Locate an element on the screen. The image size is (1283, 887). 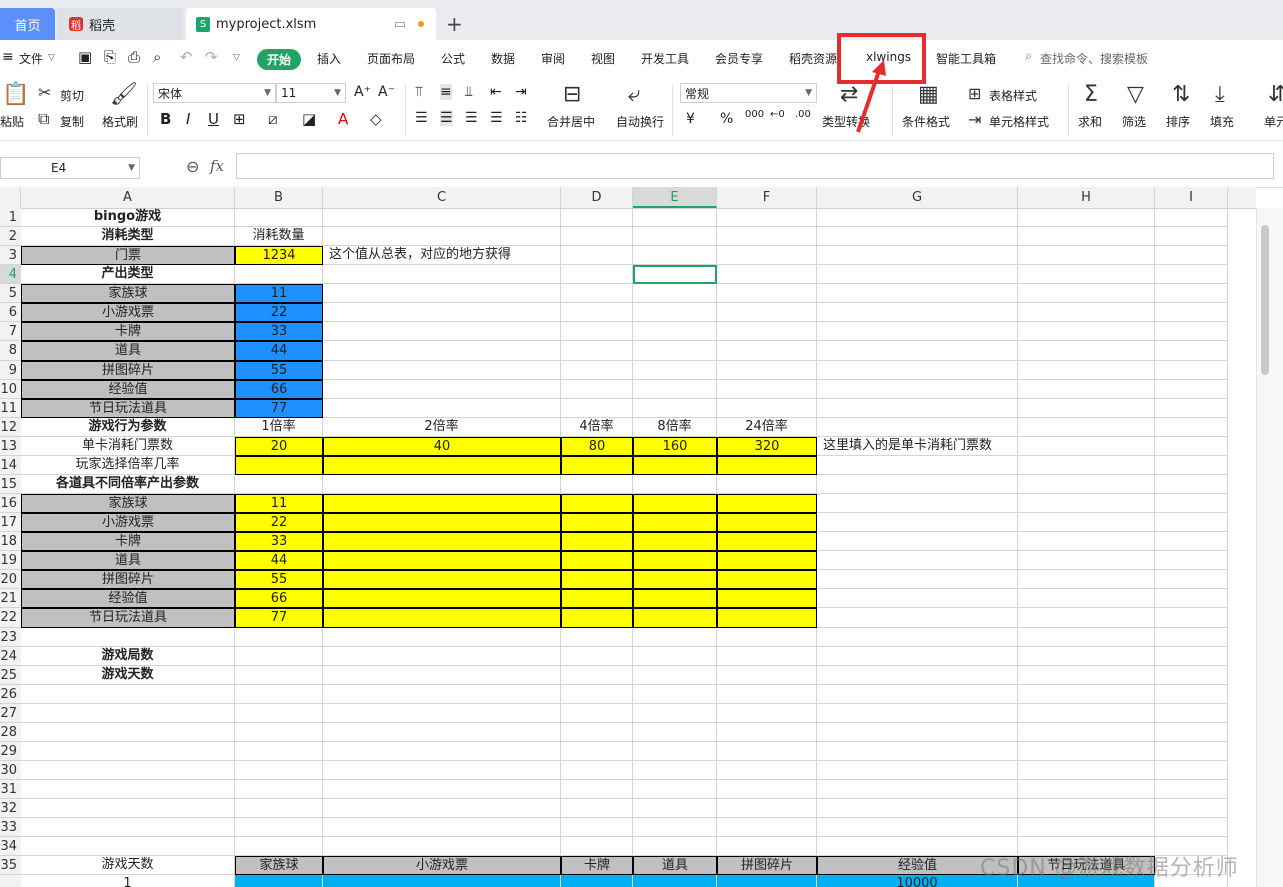
cell-b5: 11 is located at coordinates (279, 294).